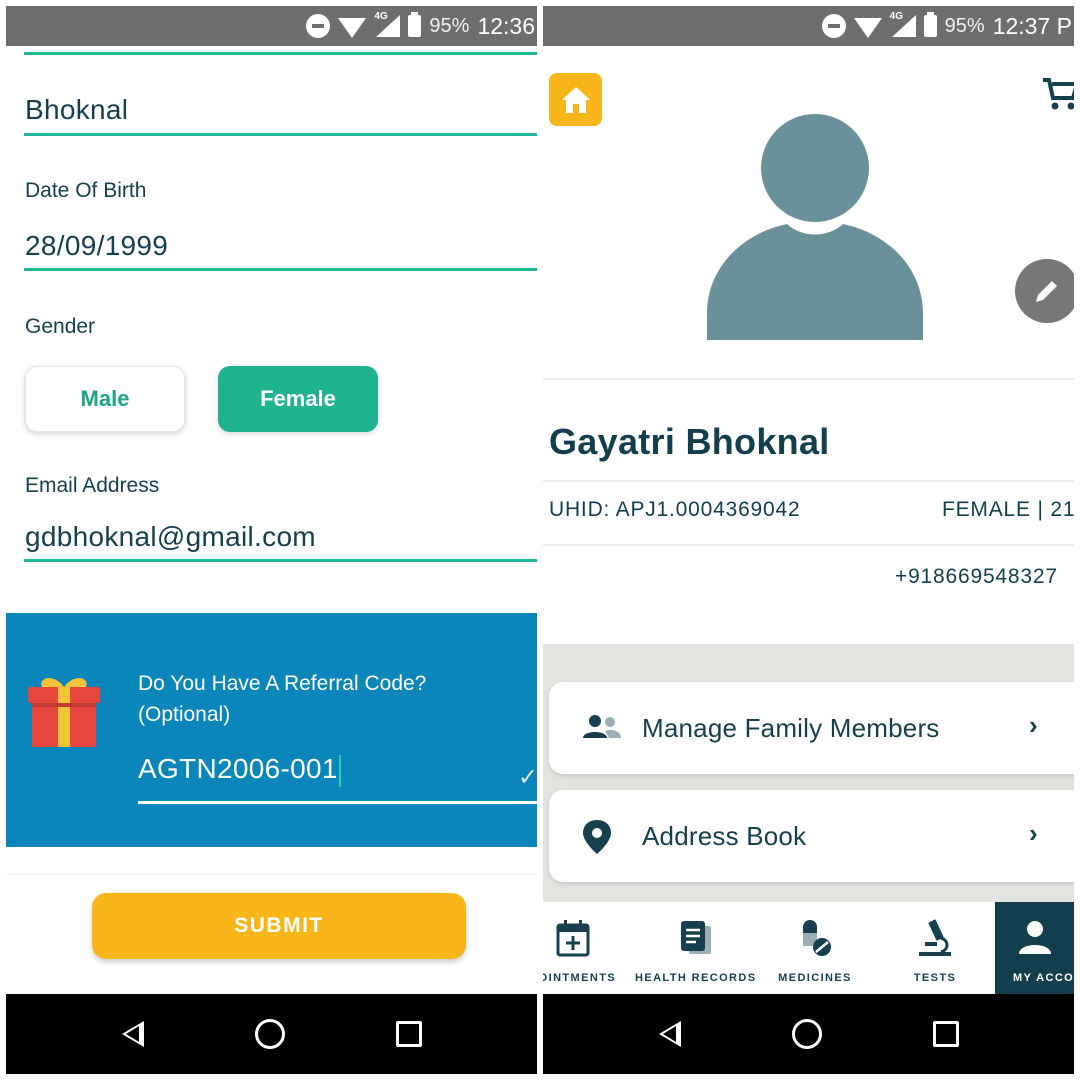 Image resolution: width=1080 pixels, height=1080 pixels. I want to click on gender-age-text: FEMALE | 21, so click(1008, 509).